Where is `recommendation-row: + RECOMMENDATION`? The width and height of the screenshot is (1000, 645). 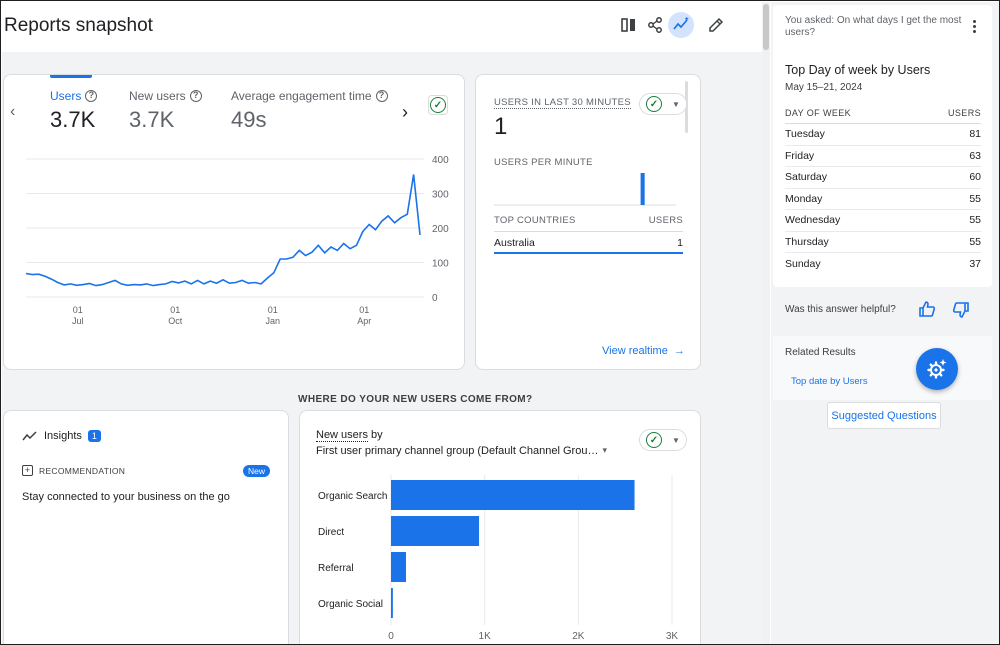
recommendation-row: + RECOMMENDATION is located at coordinates (73, 470).